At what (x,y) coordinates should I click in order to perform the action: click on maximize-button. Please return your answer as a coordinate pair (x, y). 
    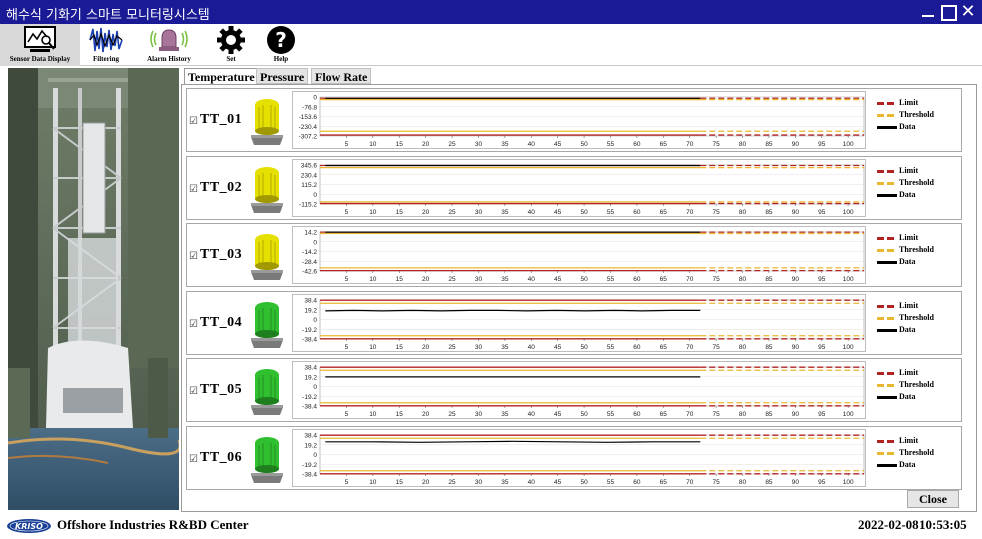
    Looking at the image, I should click on (948, 12).